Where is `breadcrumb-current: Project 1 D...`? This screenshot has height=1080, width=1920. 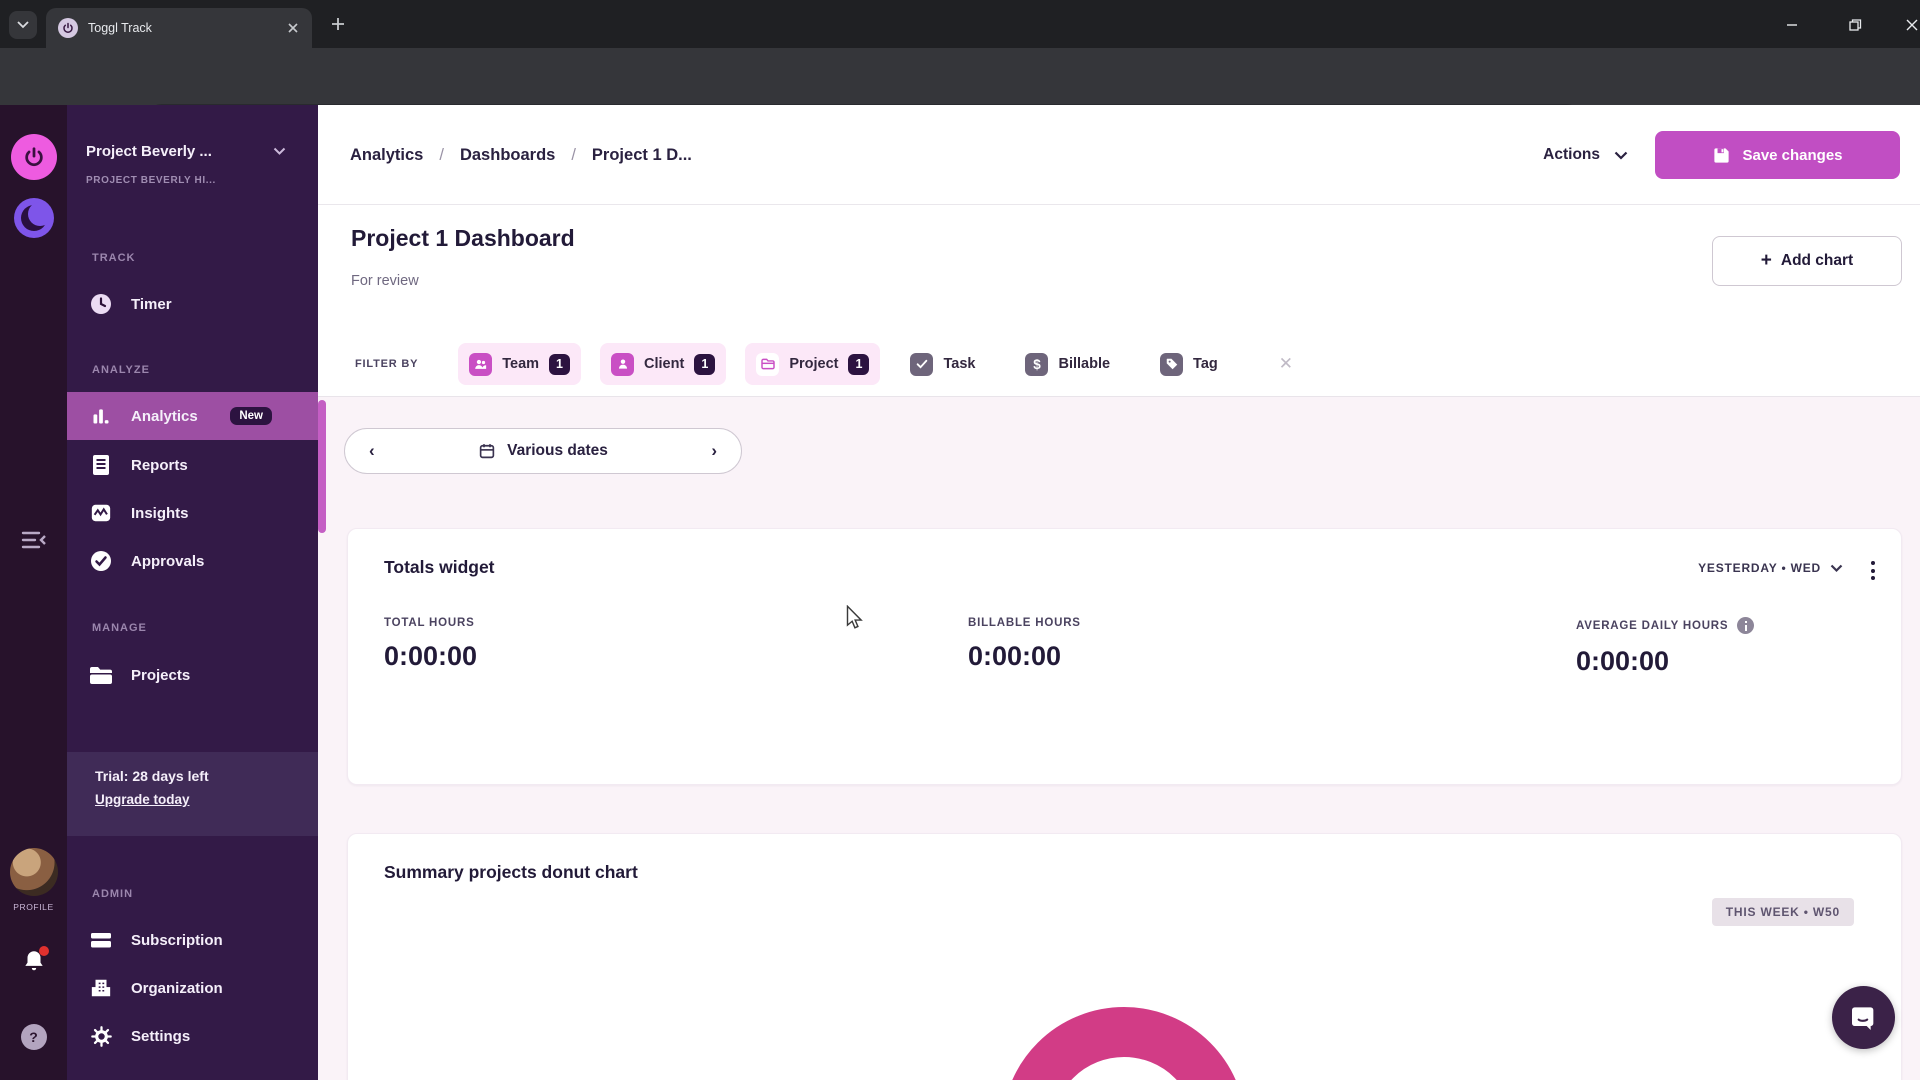
breadcrumb-current: Project 1 D... is located at coordinates (642, 155).